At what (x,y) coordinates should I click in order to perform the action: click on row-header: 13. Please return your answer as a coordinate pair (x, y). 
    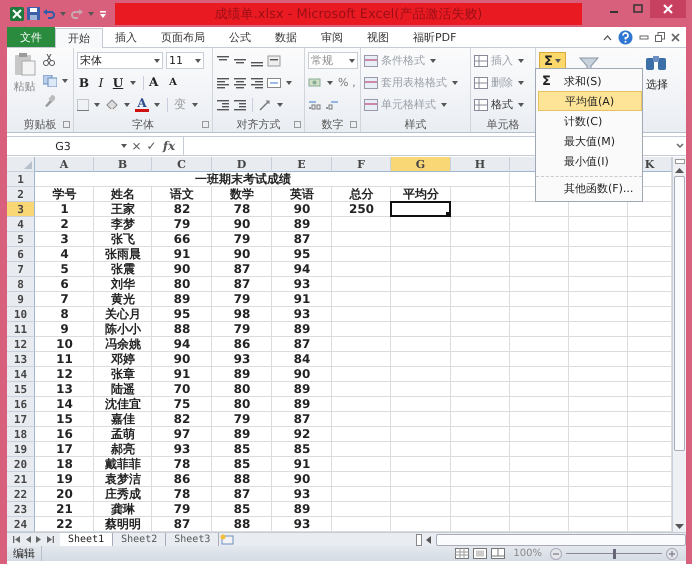
    Looking at the image, I should click on (21, 359).